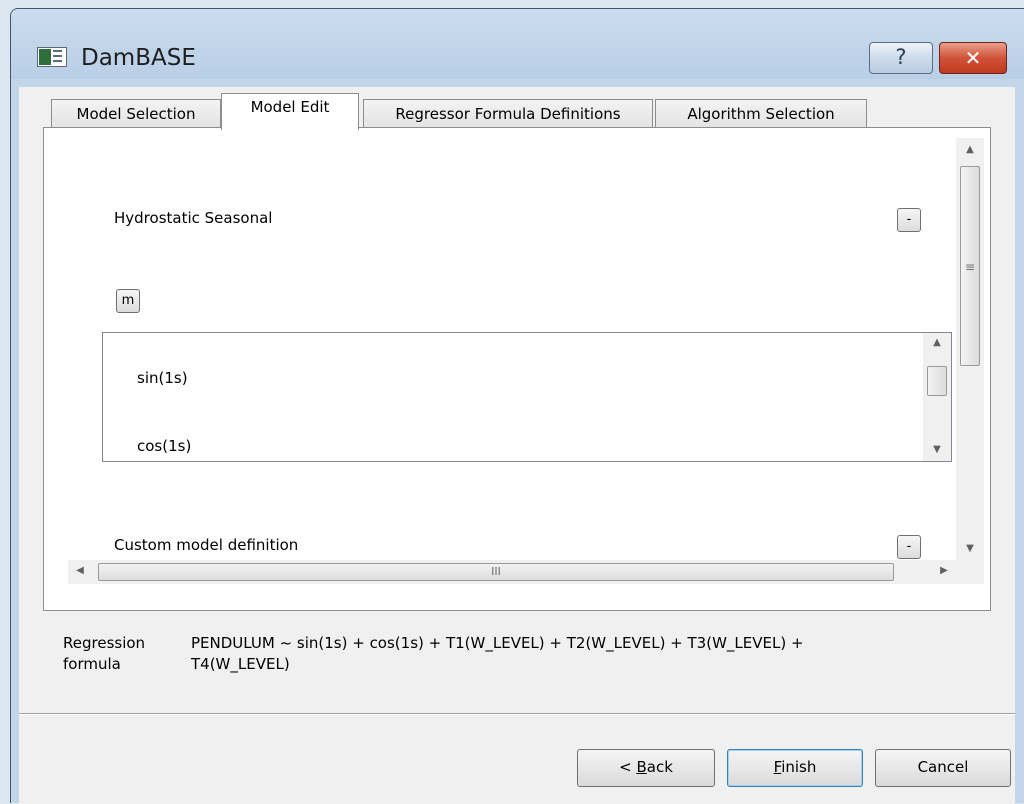 The width and height of the screenshot is (1024, 804). I want to click on finish-button: Finish, so click(795, 768).